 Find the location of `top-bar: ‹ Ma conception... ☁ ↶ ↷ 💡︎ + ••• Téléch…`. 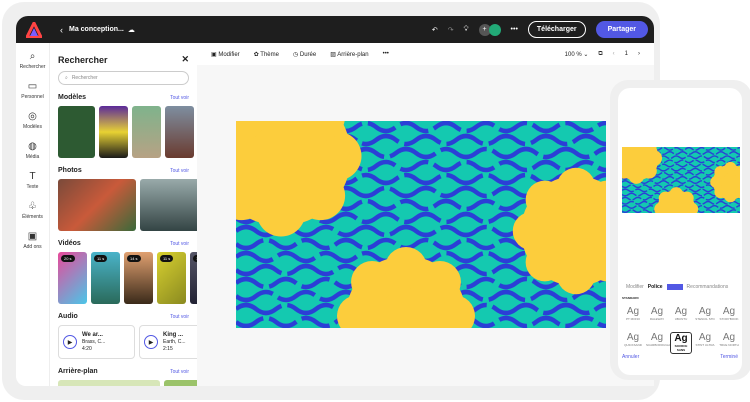

top-bar: ‹ Ma conception... ☁ ↶ ↷ 💡︎ + ••• Téléch… is located at coordinates (335, 29).